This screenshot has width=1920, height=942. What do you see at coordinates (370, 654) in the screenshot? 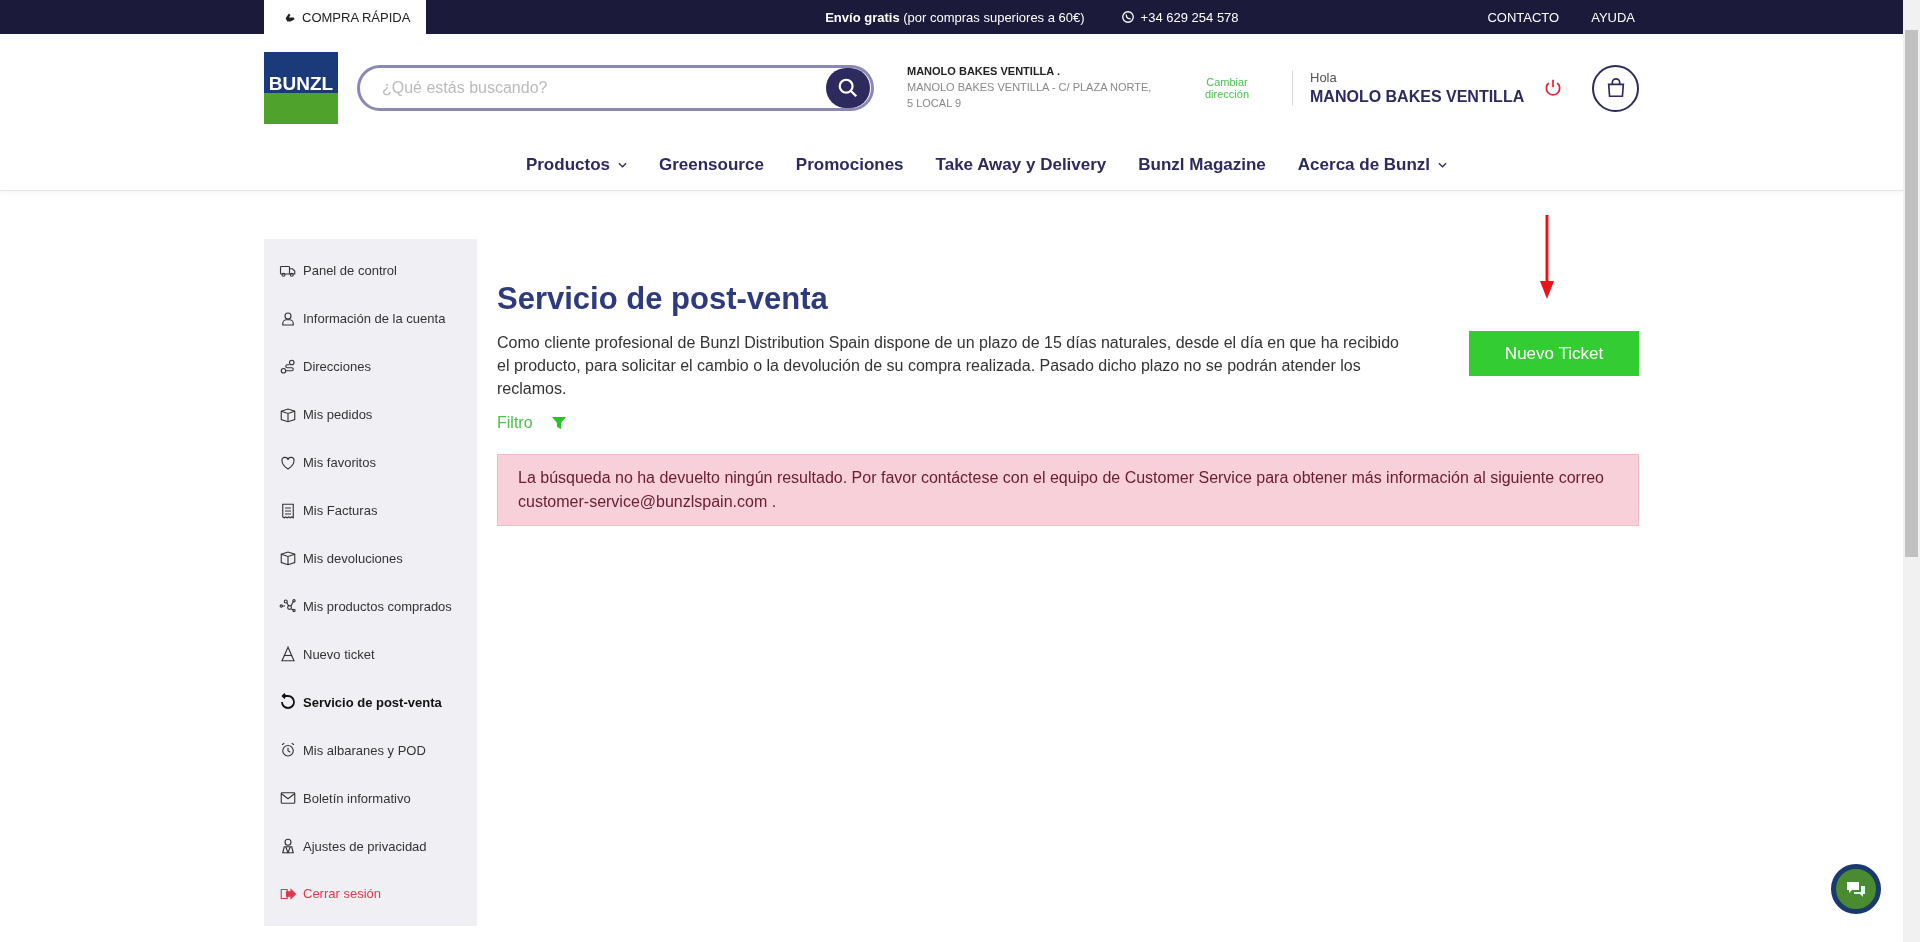
I see `sidebar-item: Nuevo ticket` at bounding box center [370, 654].